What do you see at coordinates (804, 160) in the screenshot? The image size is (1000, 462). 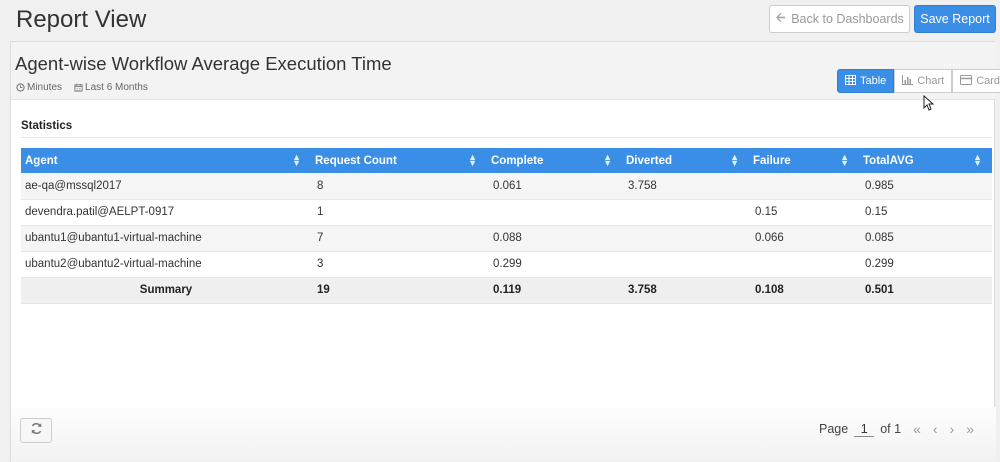 I see `column-header-failure: Failure ▲ ▼` at bounding box center [804, 160].